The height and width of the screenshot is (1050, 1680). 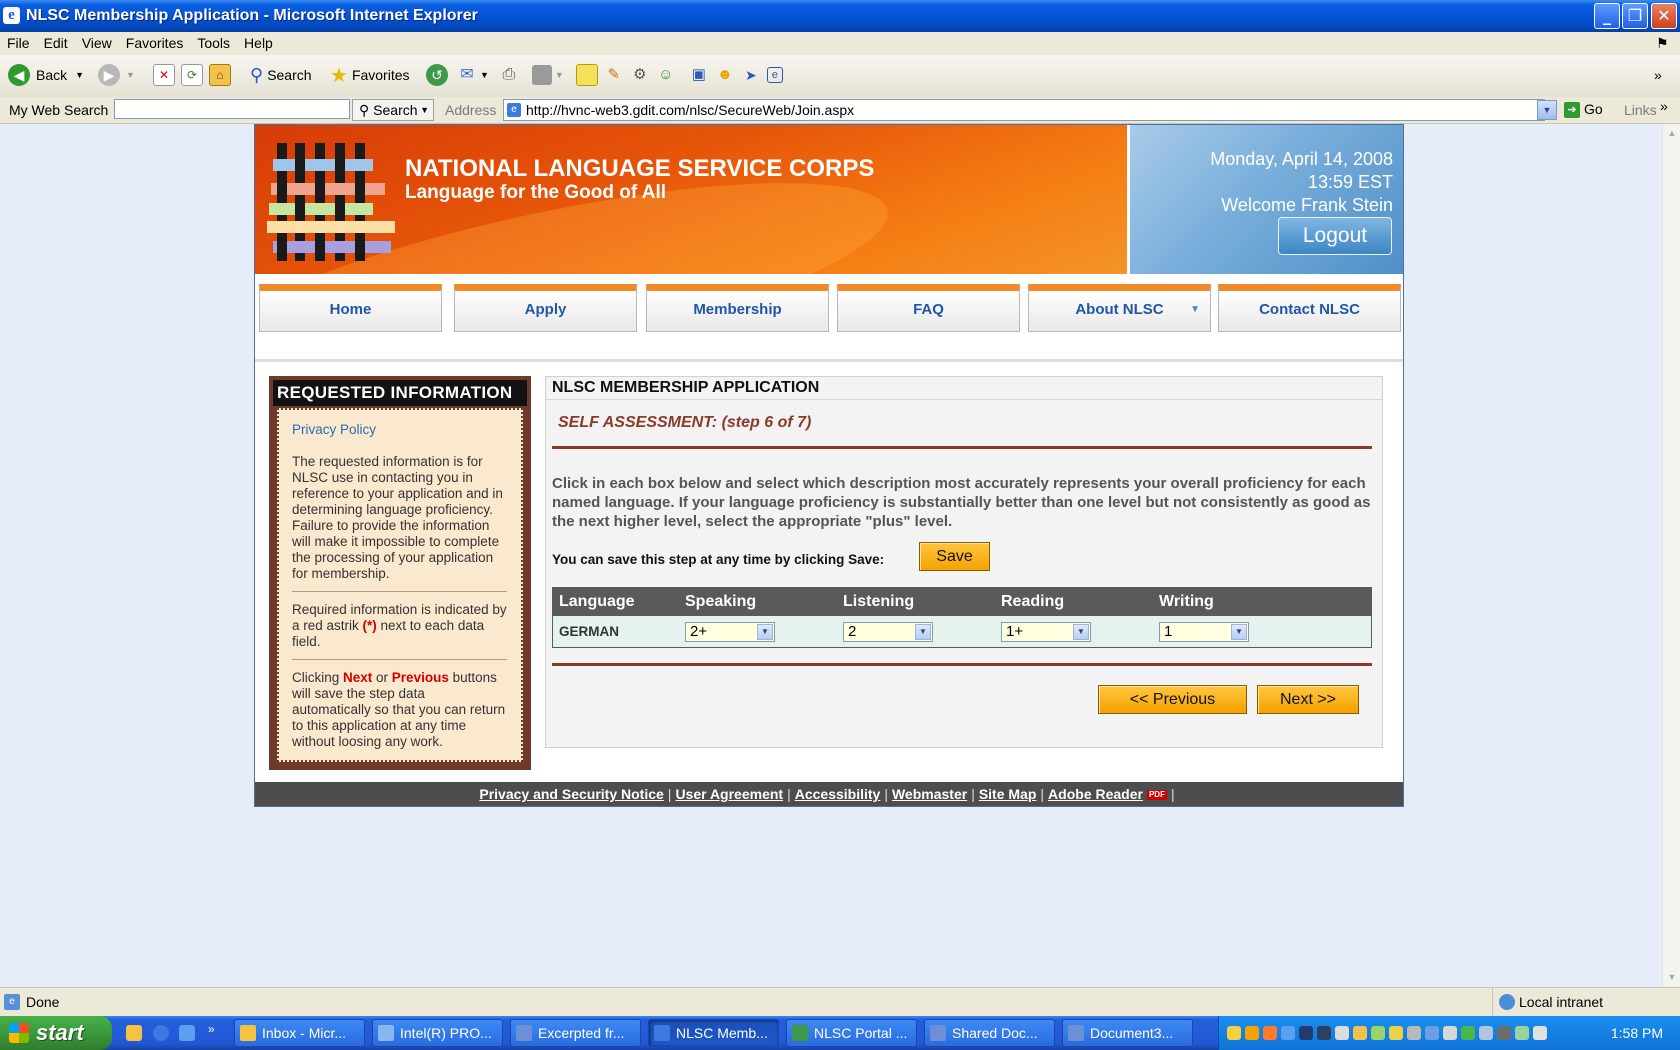 I want to click on research-icon: ✎, so click(x=614, y=75).